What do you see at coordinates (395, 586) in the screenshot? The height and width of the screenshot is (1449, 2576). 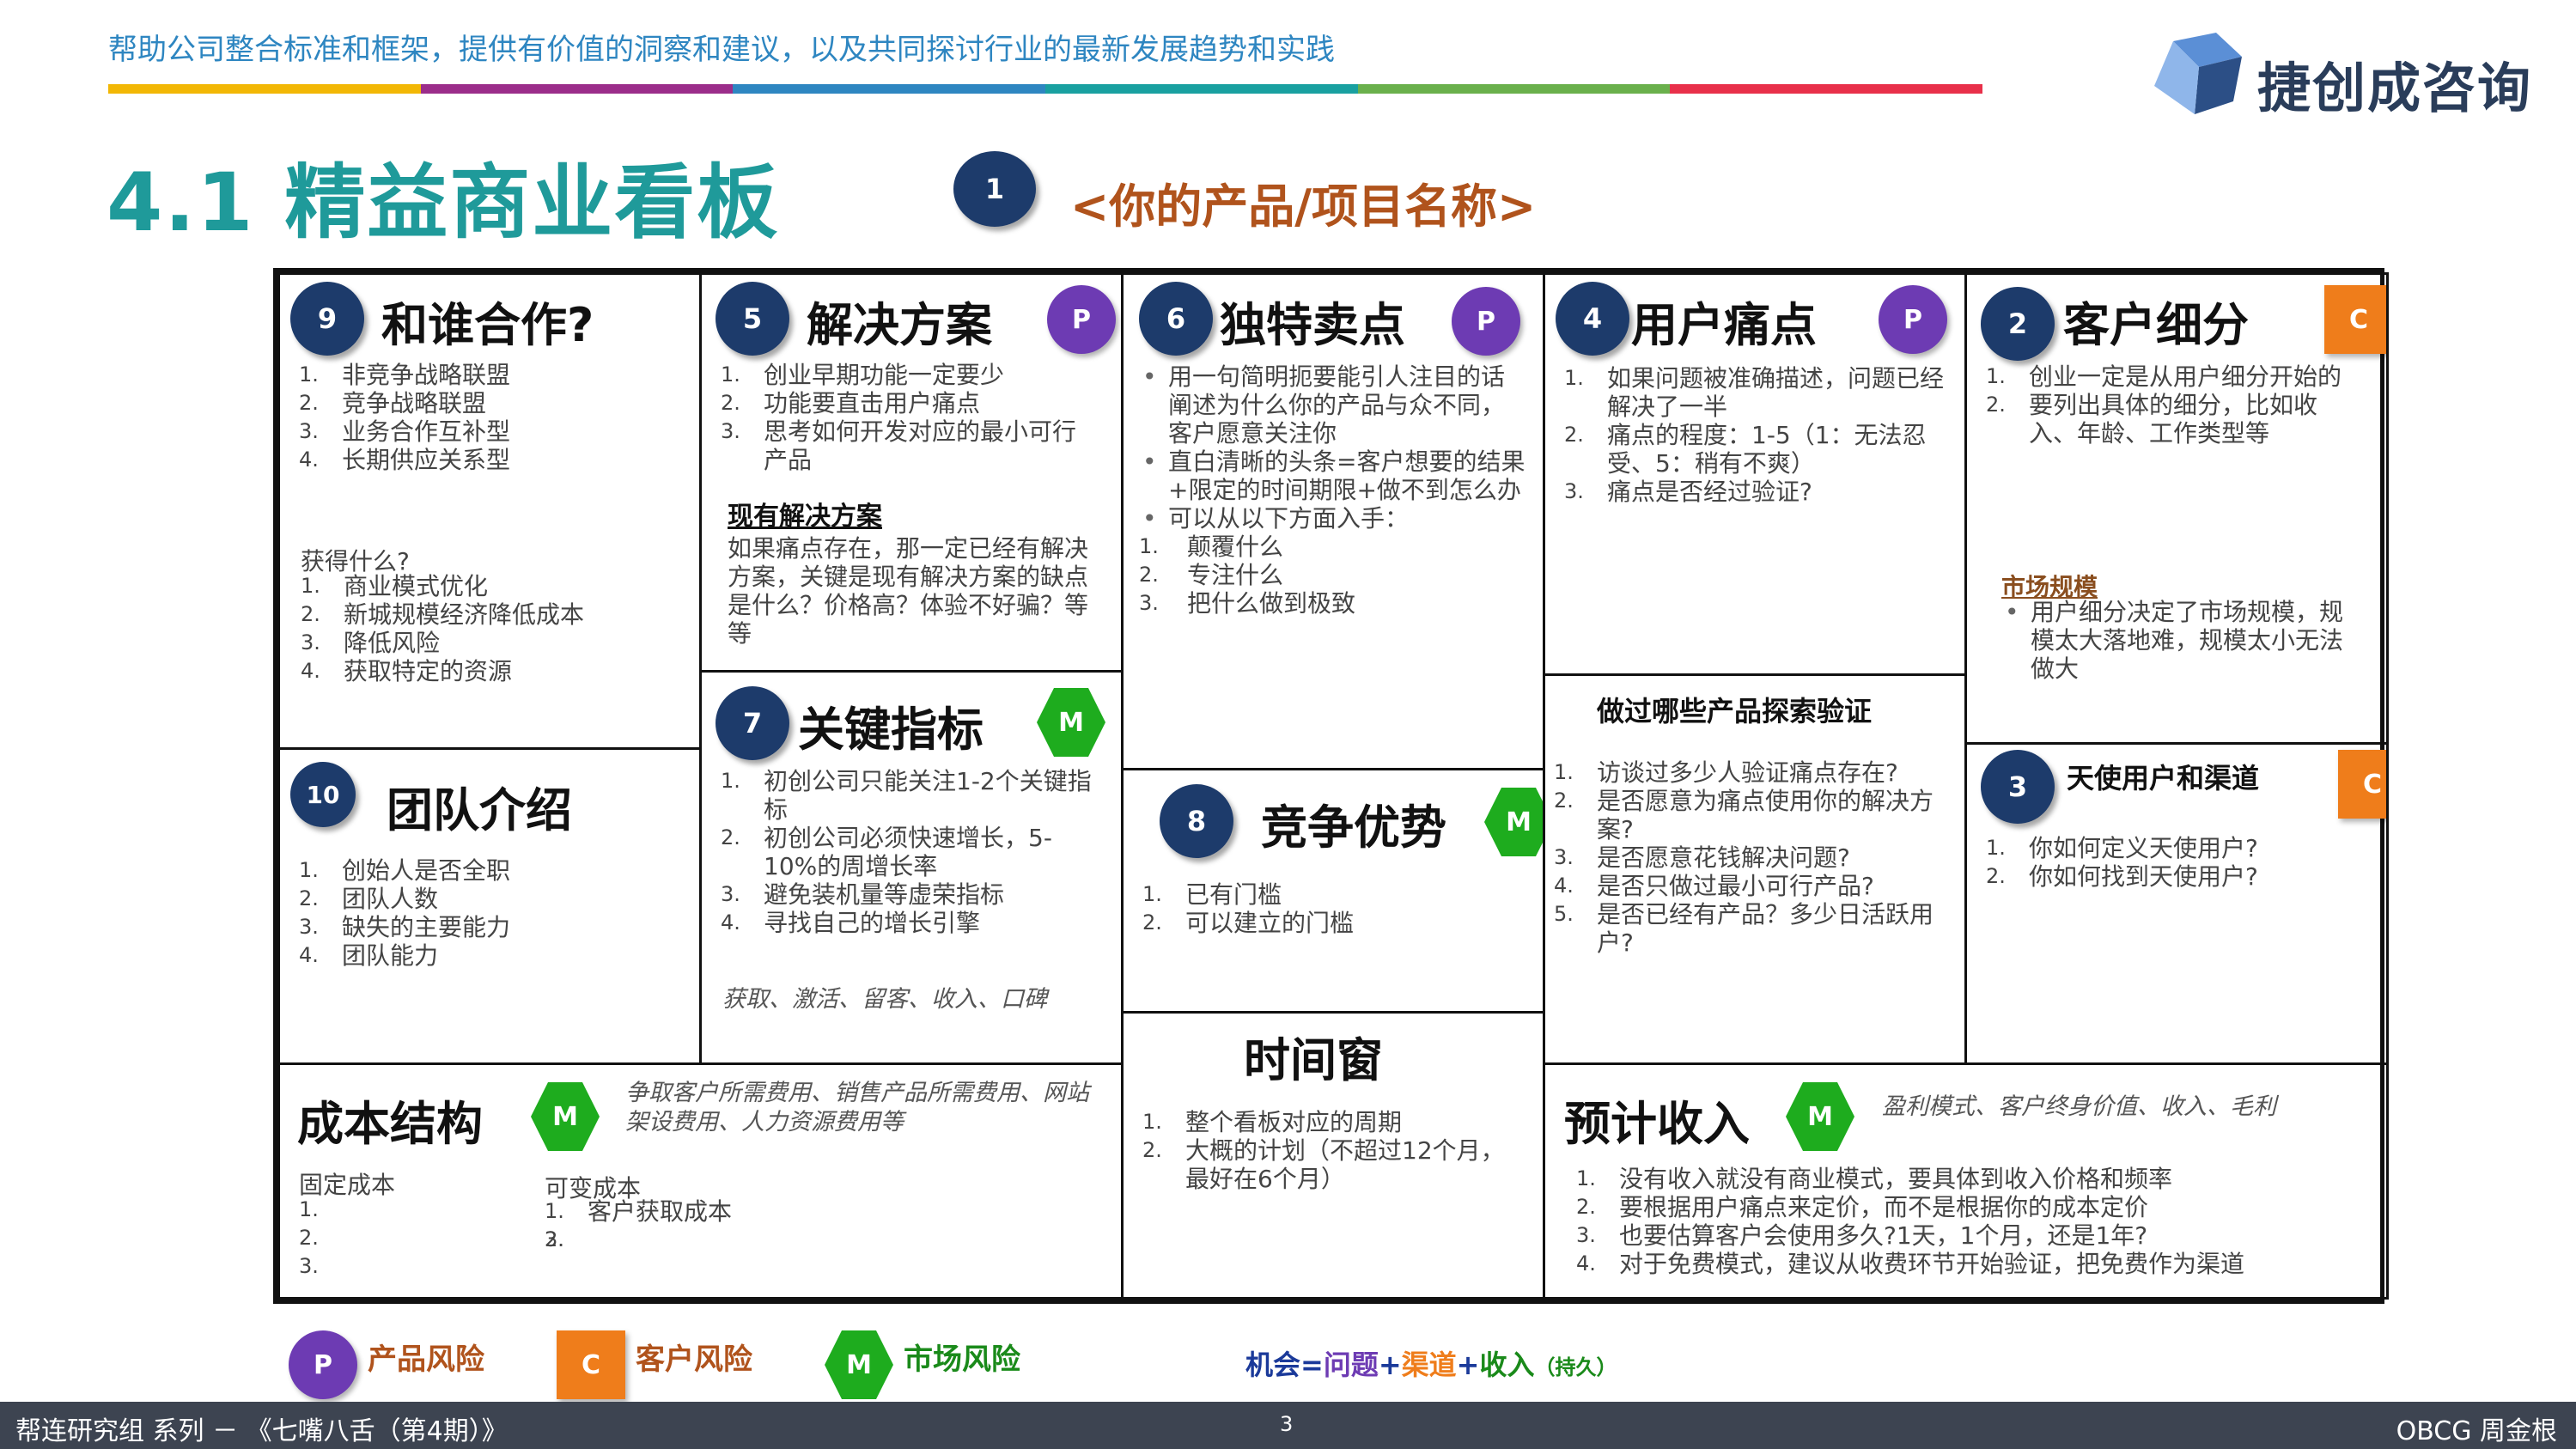 I see `list-item: 1. 商业模式优化` at bounding box center [395, 586].